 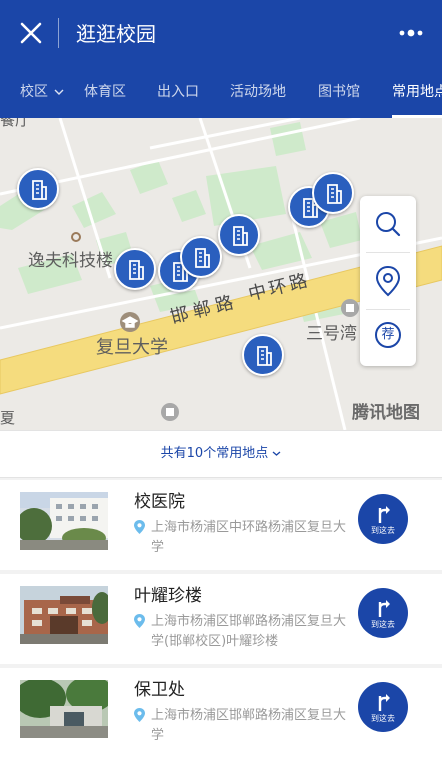 I want to click on tab-sports: 体育区, so click(x=105, y=92).